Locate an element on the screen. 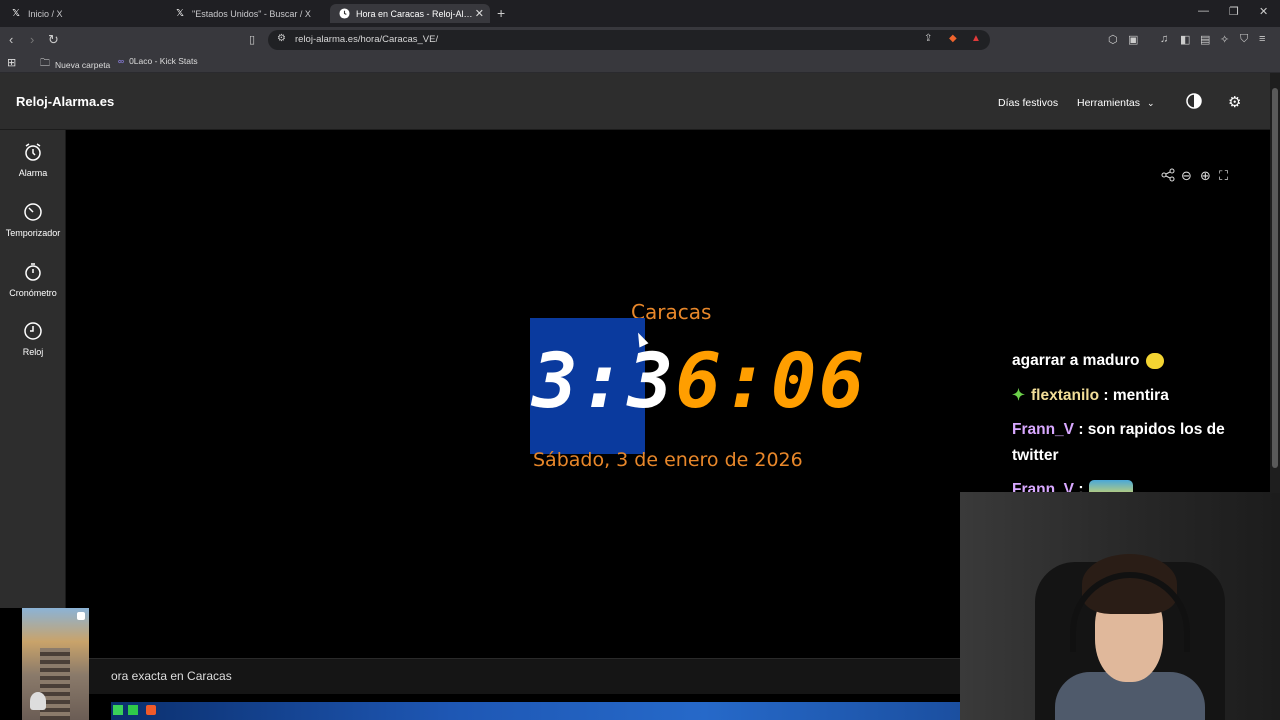 The height and width of the screenshot is (720, 1280). clock-time-rest: 6:06 is located at coordinates (771, 380).